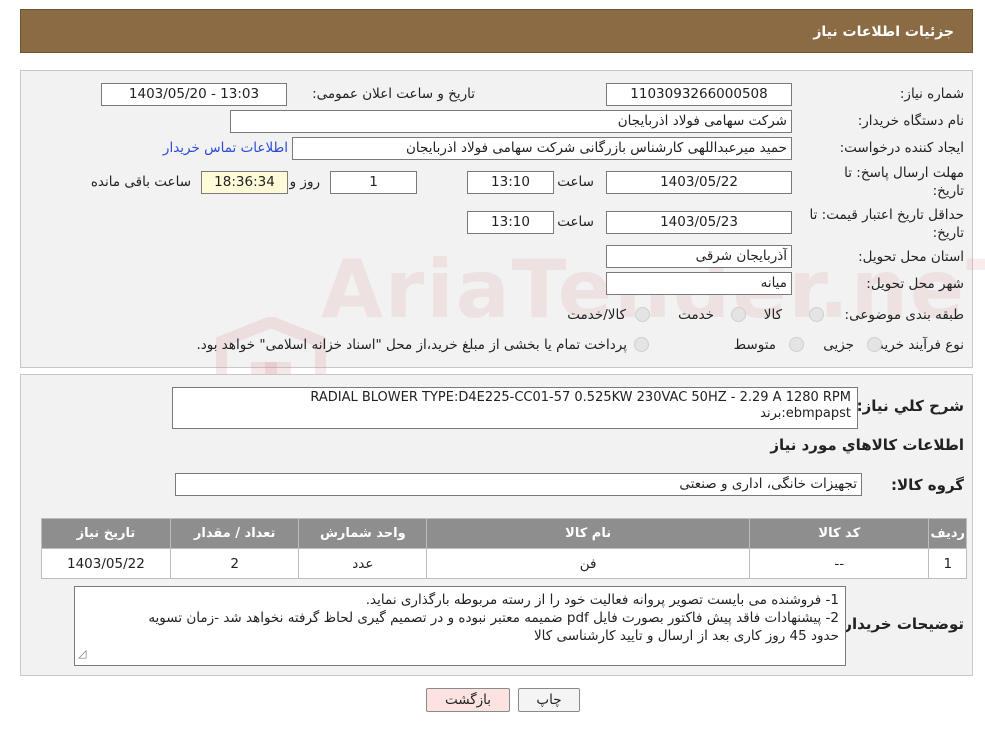 Image resolution: width=985 pixels, height=733 pixels. What do you see at coordinates (839, 563) in the screenshot?
I see `row-code: --` at bounding box center [839, 563].